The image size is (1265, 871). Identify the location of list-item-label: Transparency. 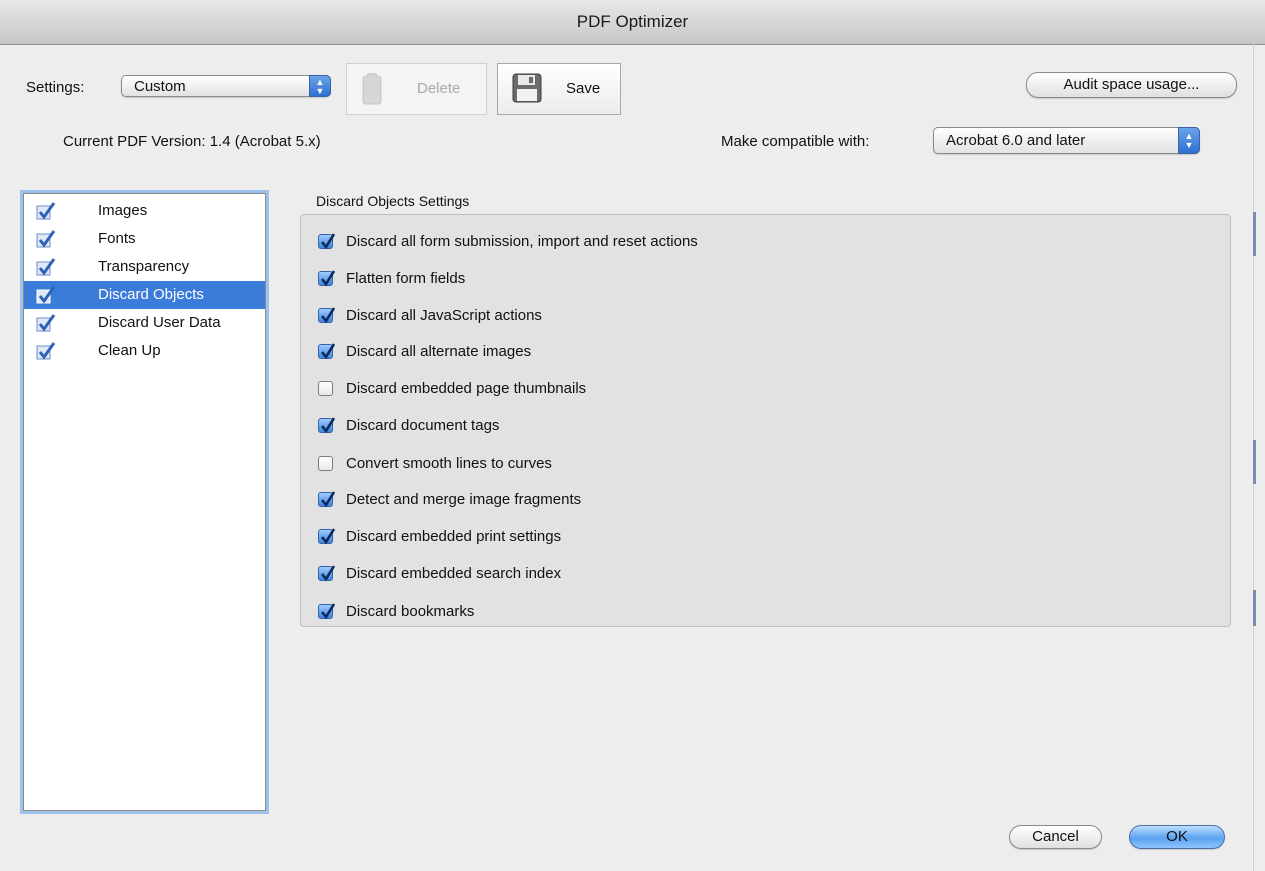
(144, 266).